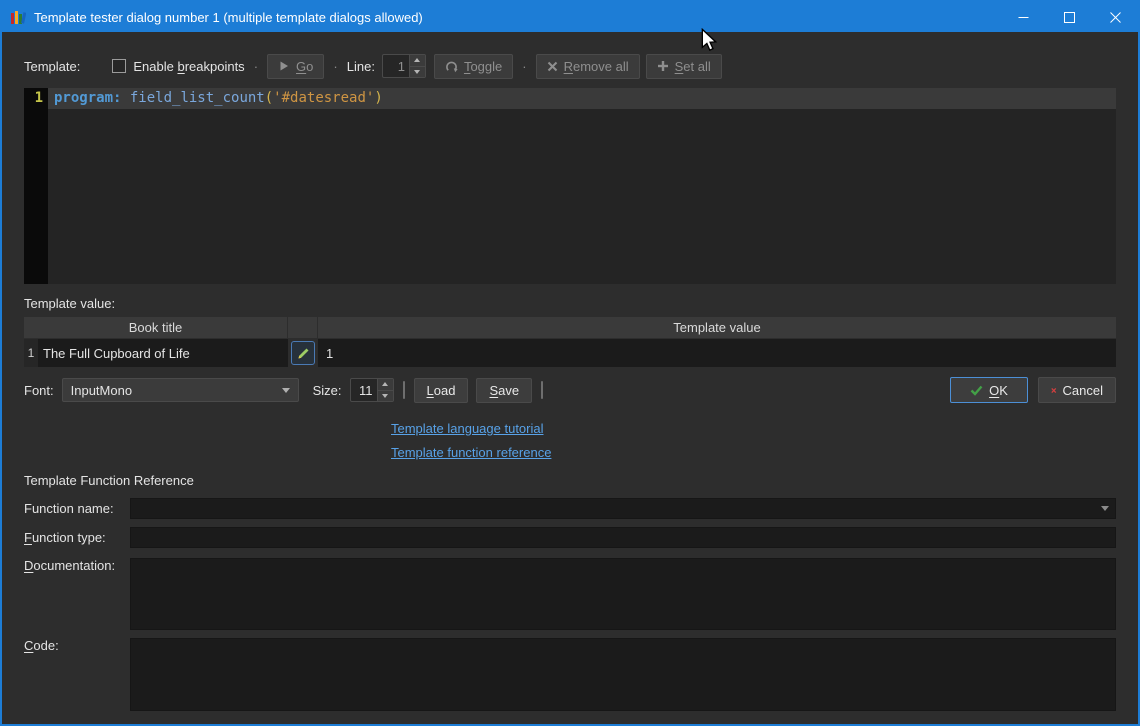 Image resolution: width=1140 pixels, height=726 pixels. What do you see at coordinates (471, 453) in the screenshot?
I see `template-reference-link: Template function reference` at bounding box center [471, 453].